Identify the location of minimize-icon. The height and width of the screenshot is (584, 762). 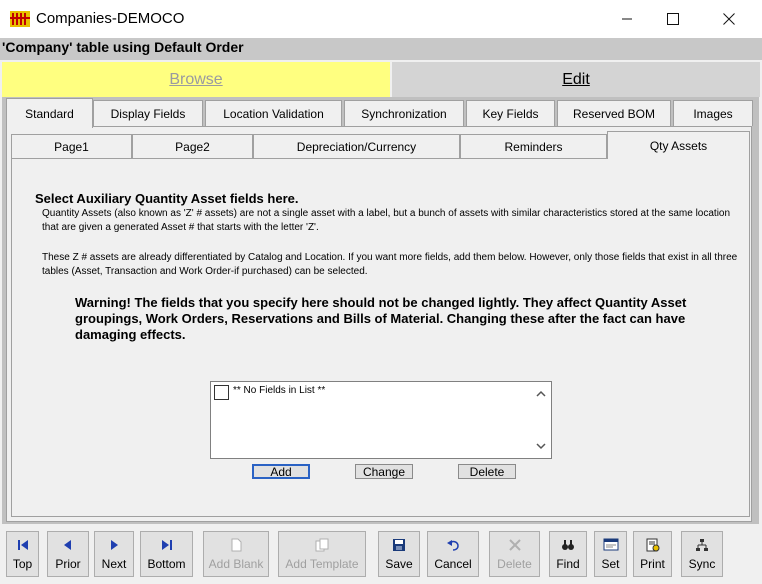
(627, 19).